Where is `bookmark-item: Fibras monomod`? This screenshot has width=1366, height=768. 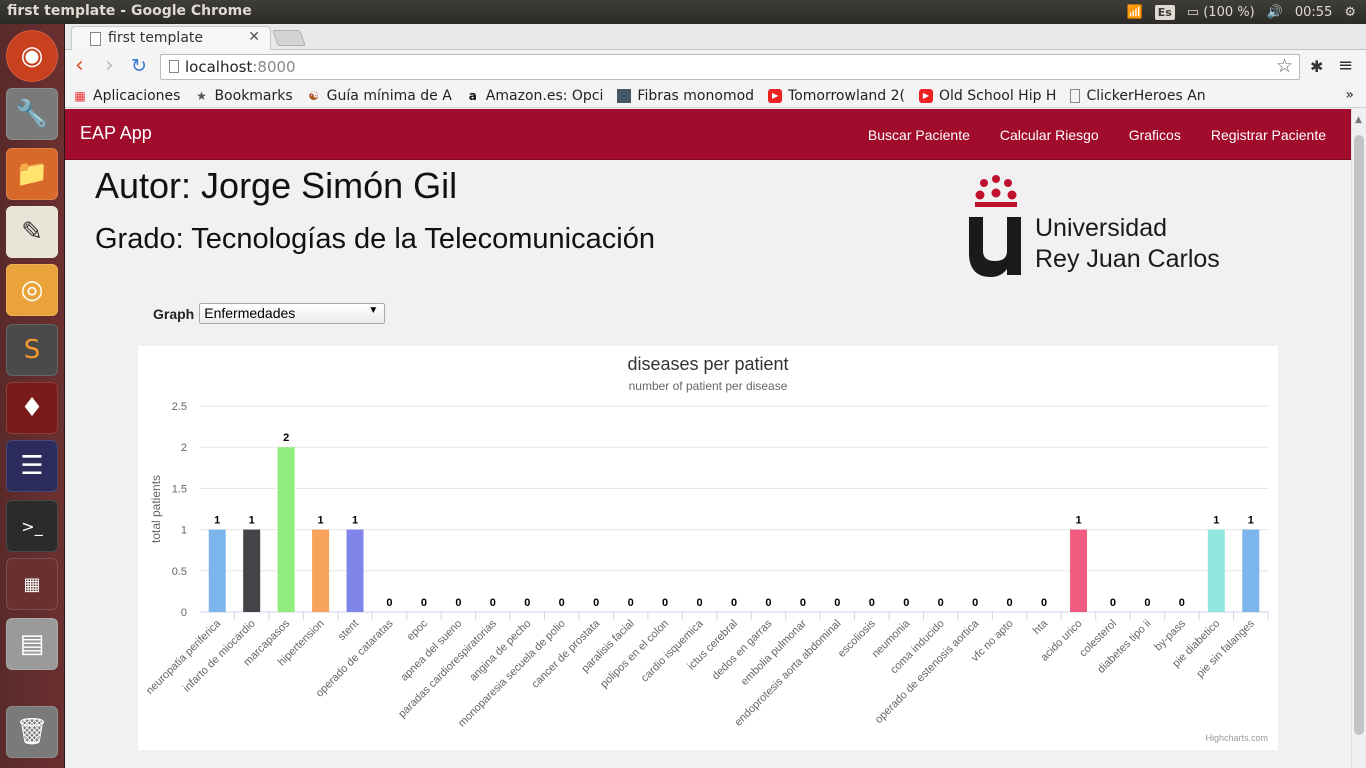
bookmark-item: Fibras monomod is located at coordinates (685, 96).